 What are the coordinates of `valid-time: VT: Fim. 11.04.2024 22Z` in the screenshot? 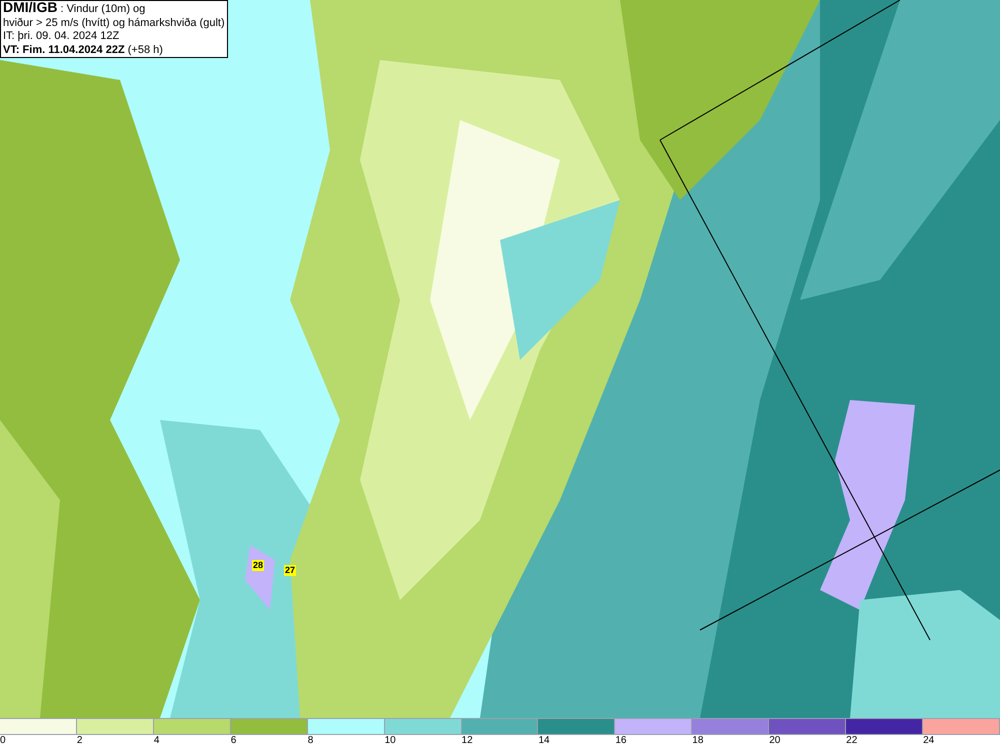 It's located at (64, 50).